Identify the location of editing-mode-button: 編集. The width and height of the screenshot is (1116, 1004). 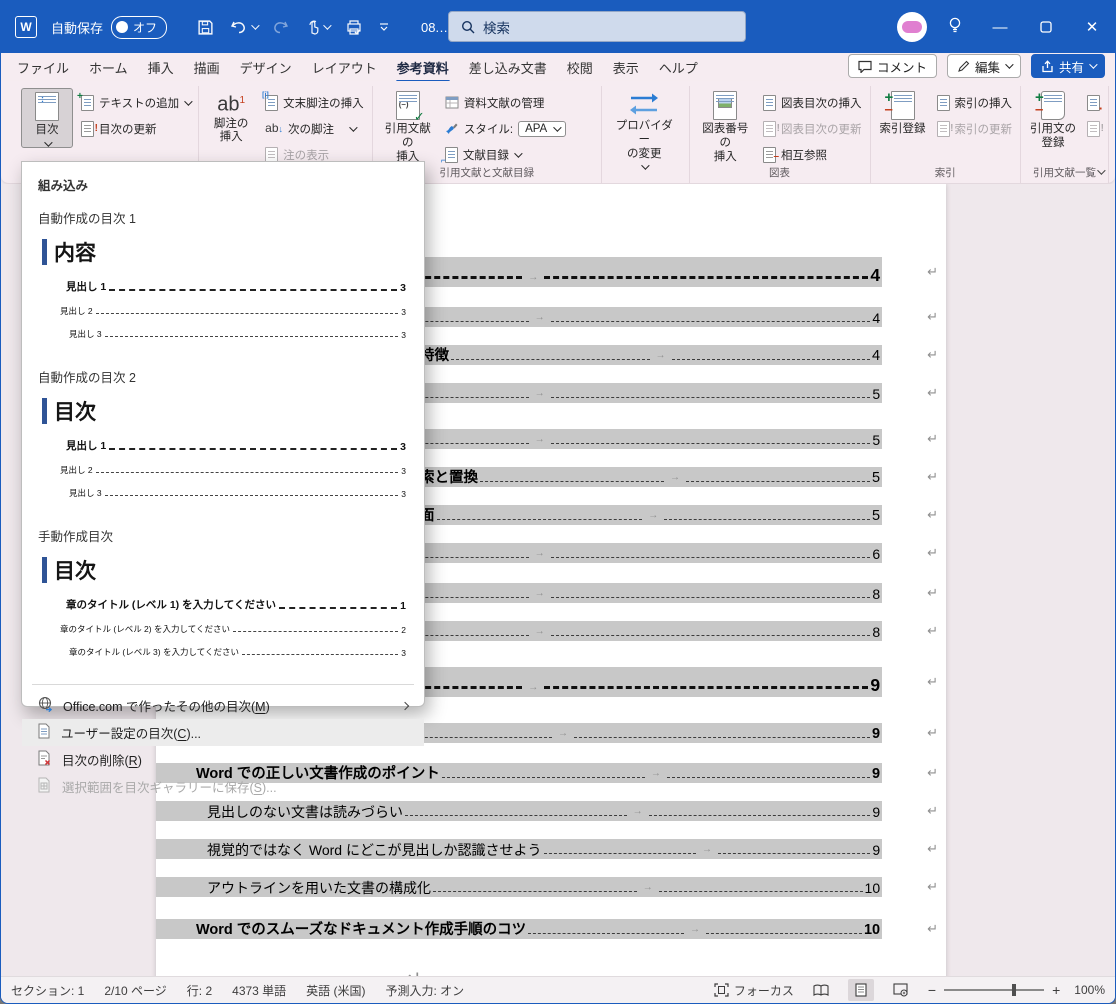
(983, 66).